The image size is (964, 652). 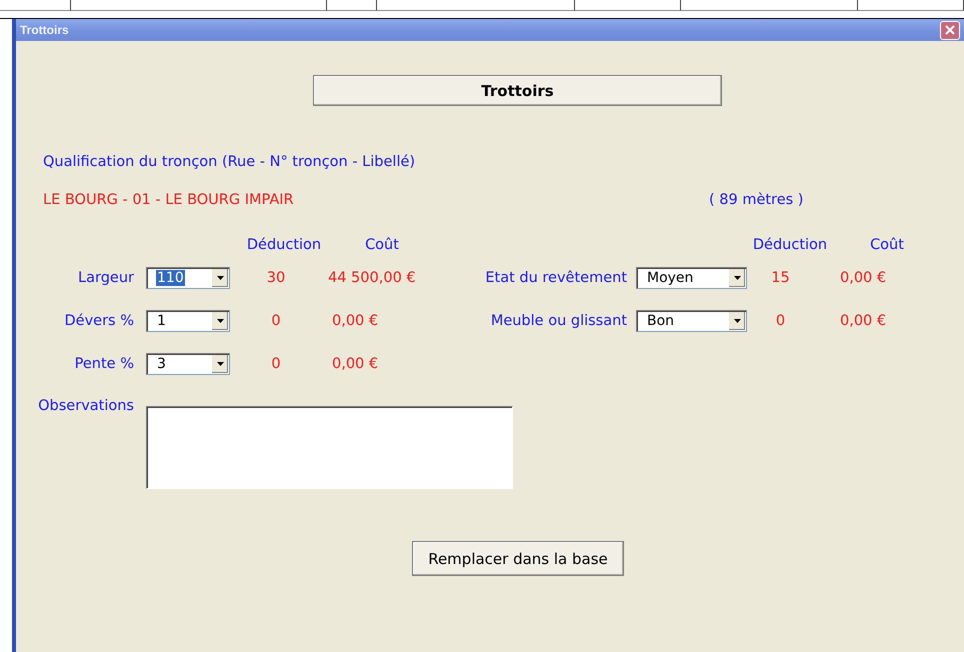 What do you see at coordinates (691, 278) in the screenshot?
I see `dropdown-field: Moyen` at bounding box center [691, 278].